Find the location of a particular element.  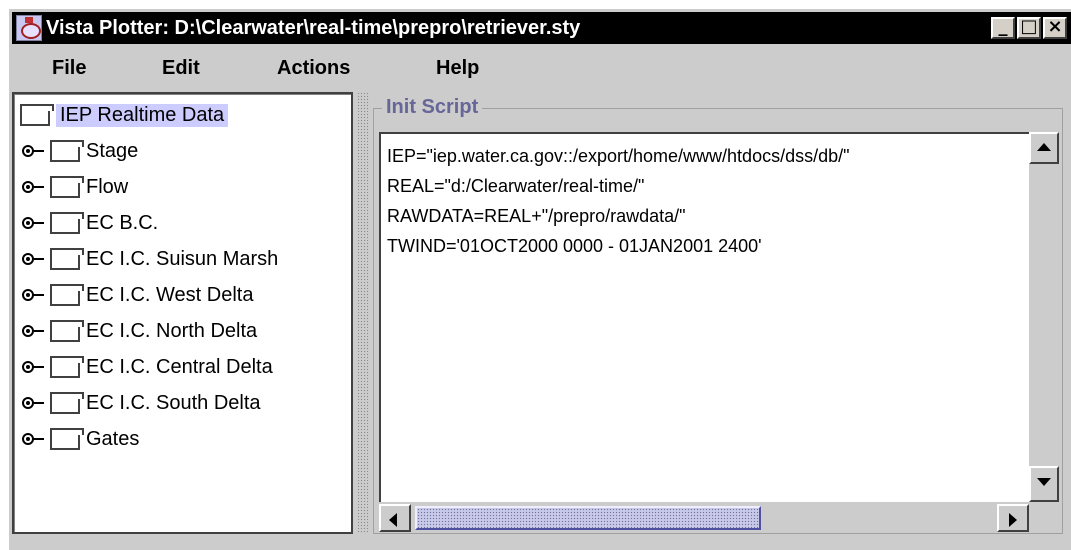

maximize-icon: □ is located at coordinates (1029, 26).